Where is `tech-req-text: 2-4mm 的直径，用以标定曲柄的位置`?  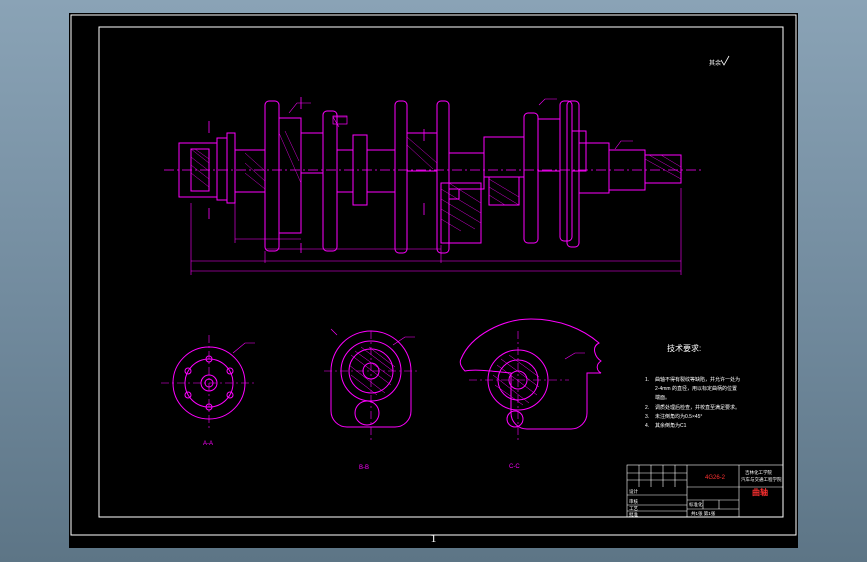
tech-req-text: 2-4mm 的直径，用以标定曲柄的位置 is located at coordinates (696, 388).